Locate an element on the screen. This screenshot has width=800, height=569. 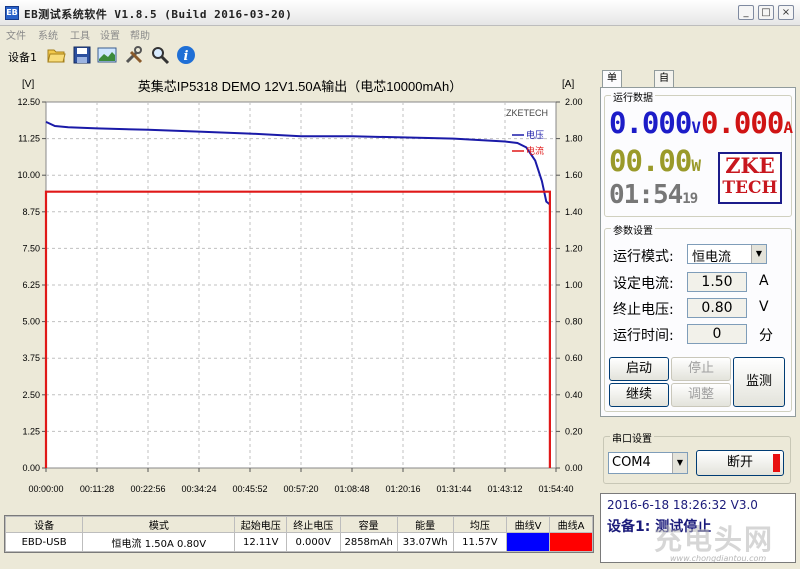
menu-bar: 文件 系统 工具 设置 帮助 is located at coordinates (400, 34).